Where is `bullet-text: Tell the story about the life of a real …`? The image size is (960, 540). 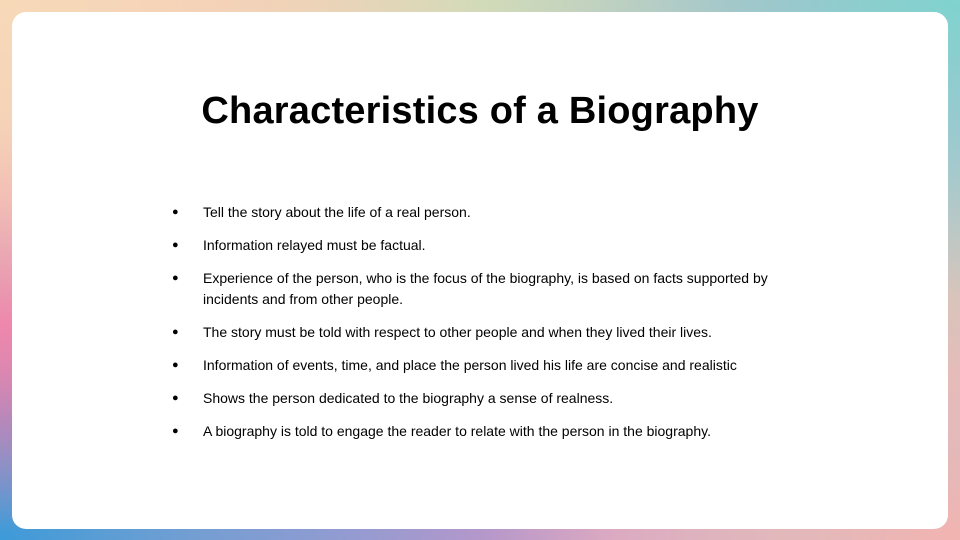 bullet-text: Tell the story about the life of a real … is located at coordinates (337, 212).